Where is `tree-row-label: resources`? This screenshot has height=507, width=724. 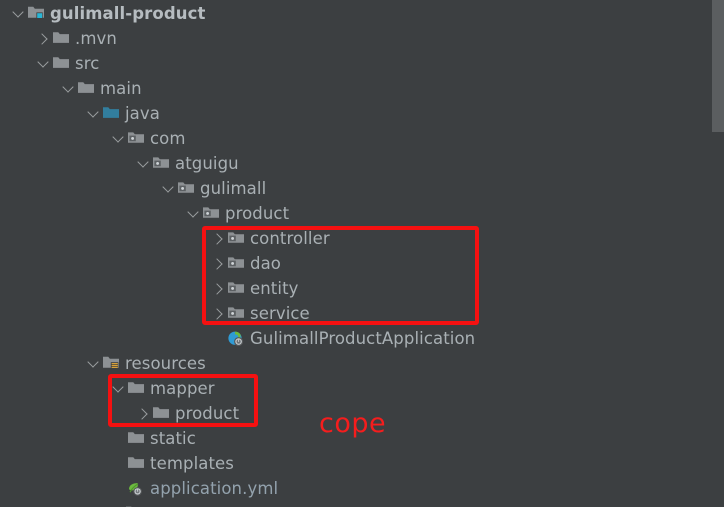 tree-row-label: resources is located at coordinates (165, 363).